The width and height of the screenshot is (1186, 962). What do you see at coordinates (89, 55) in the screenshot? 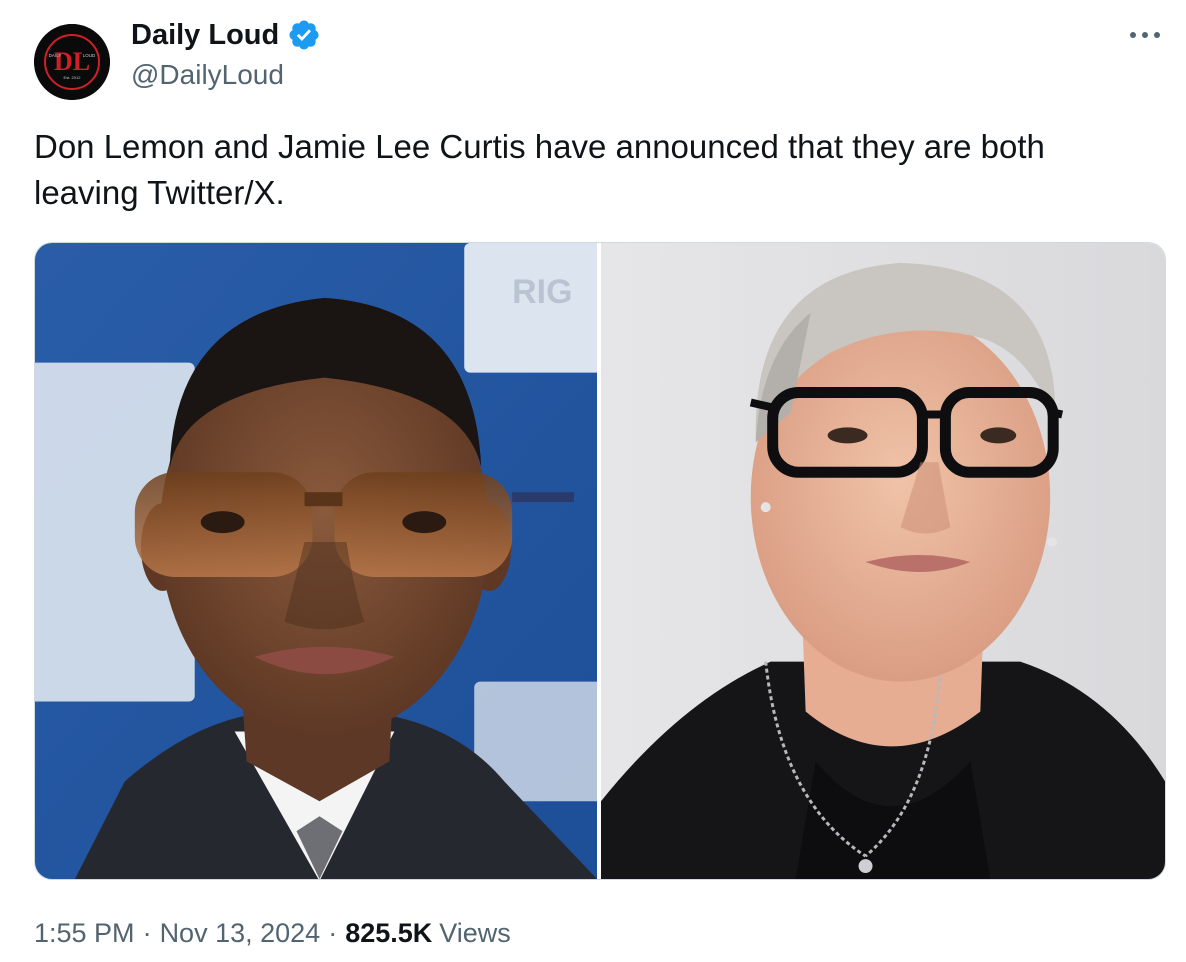
I see `svg-text: LOUD` at bounding box center [89, 55].